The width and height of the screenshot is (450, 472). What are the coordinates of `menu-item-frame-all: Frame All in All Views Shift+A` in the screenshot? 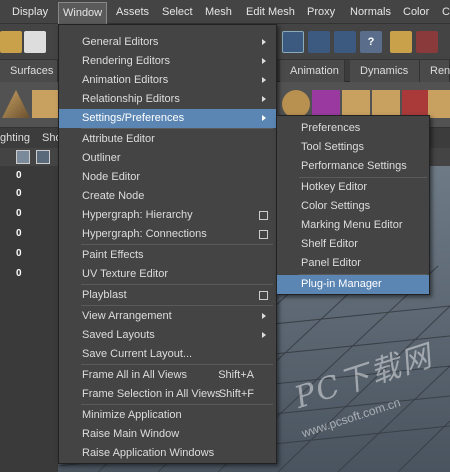 It's located at (167, 375).